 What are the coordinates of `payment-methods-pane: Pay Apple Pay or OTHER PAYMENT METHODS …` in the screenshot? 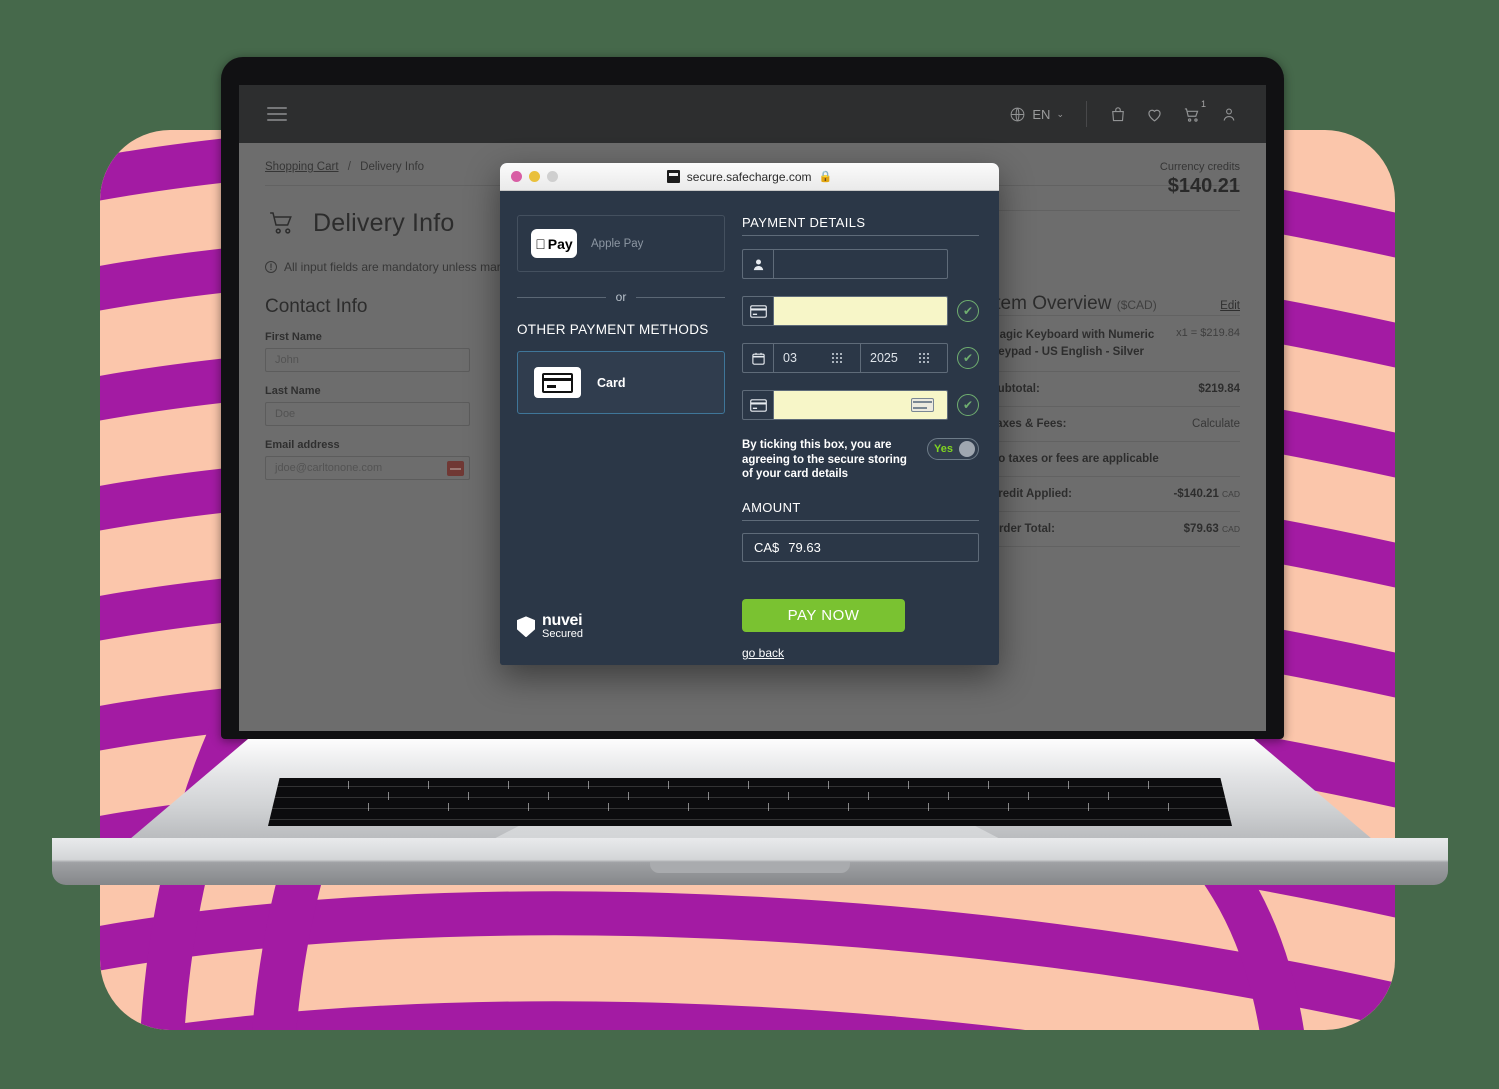 It's located at (621, 428).